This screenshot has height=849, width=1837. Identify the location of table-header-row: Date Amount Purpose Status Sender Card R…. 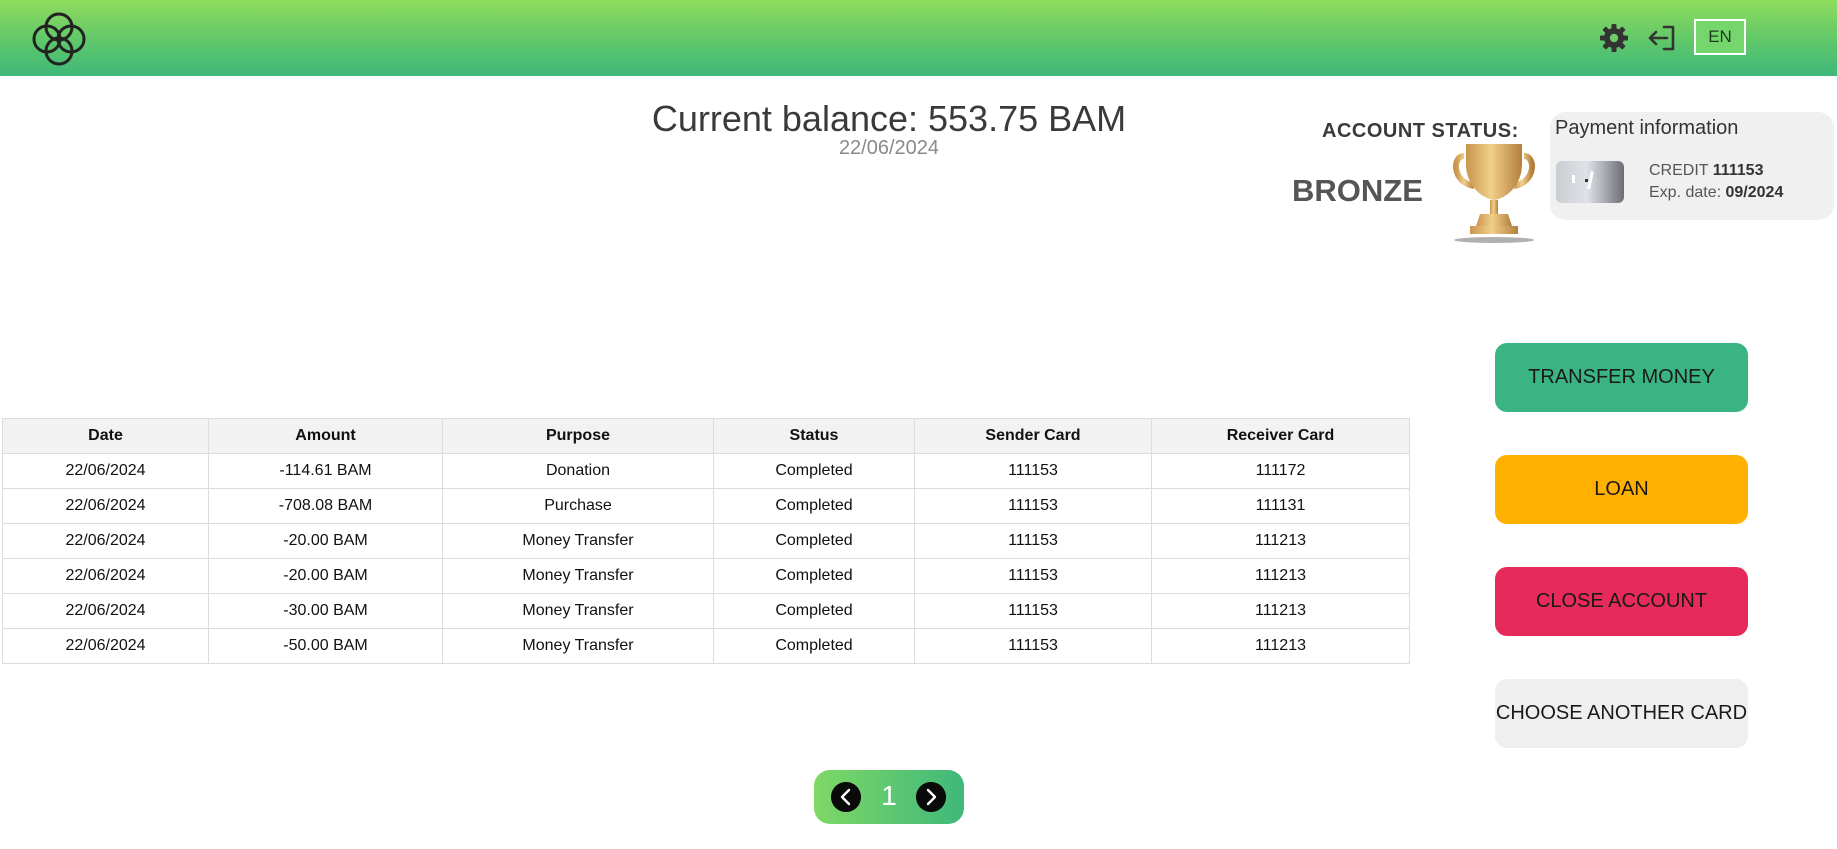
(706, 436).